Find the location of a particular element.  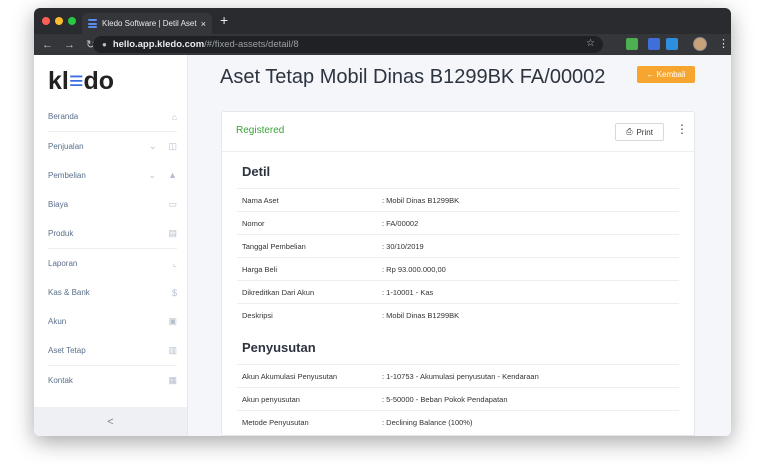

sidebar-item-label: Pembelian is located at coordinates (67, 175).